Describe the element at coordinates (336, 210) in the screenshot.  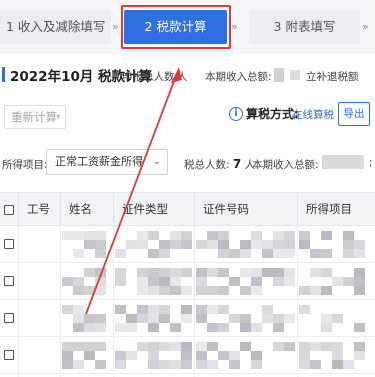
I see `column-header-income-item: 所得项目` at that location.